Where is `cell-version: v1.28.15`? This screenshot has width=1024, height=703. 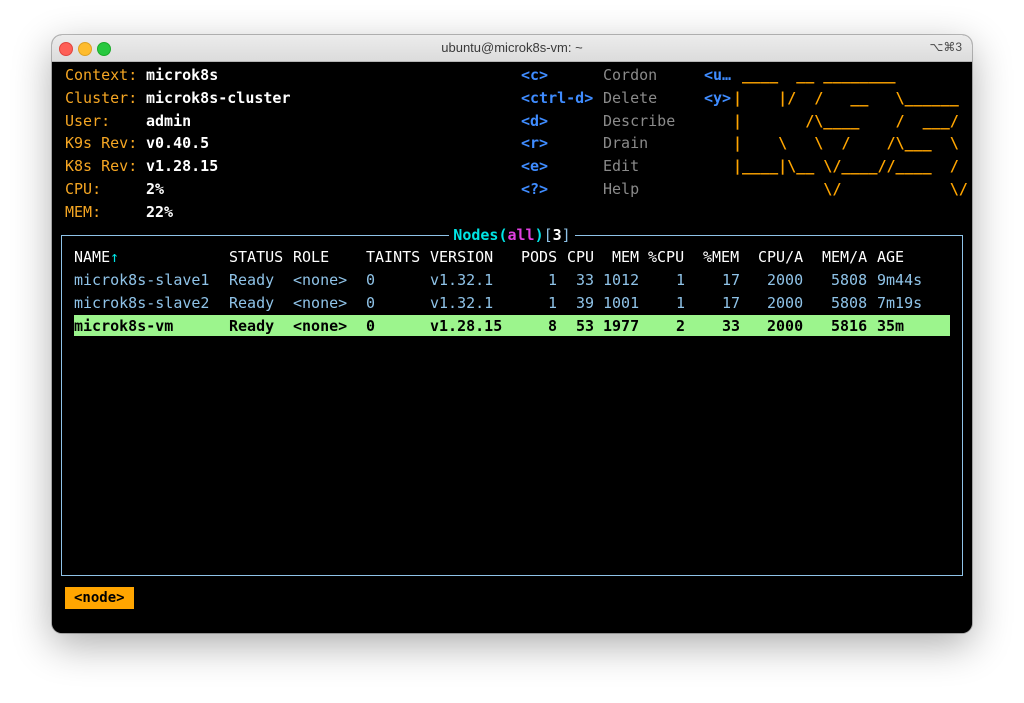
cell-version: v1.28.15 is located at coordinates (466, 326).